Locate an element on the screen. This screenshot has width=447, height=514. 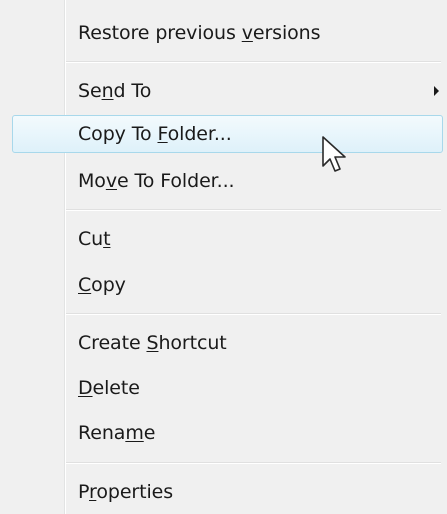
menu-item-copy: Copy is located at coordinates (223, 285).